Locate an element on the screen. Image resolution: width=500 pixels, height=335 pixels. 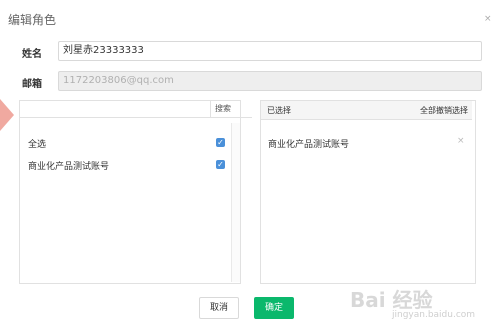
email-input: 1172203806@qq.com is located at coordinates (270, 81).